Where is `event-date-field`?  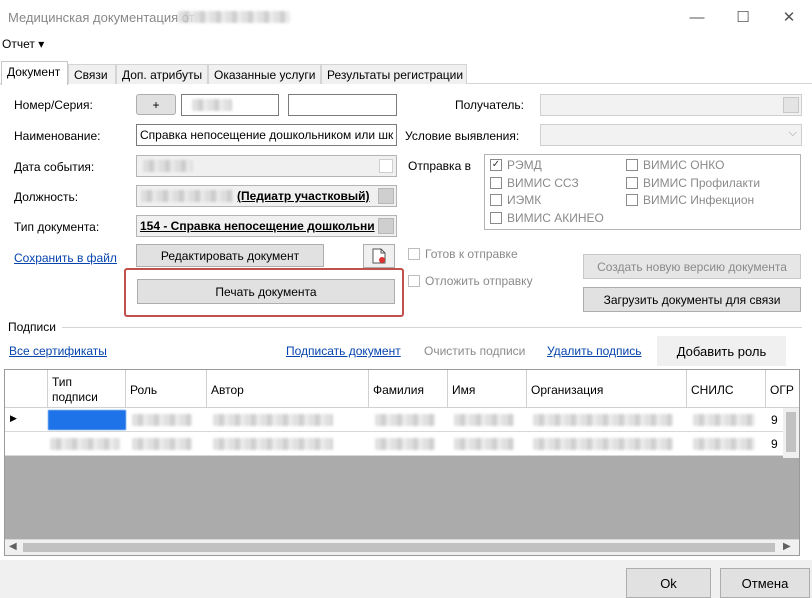 event-date-field is located at coordinates (266, 166).